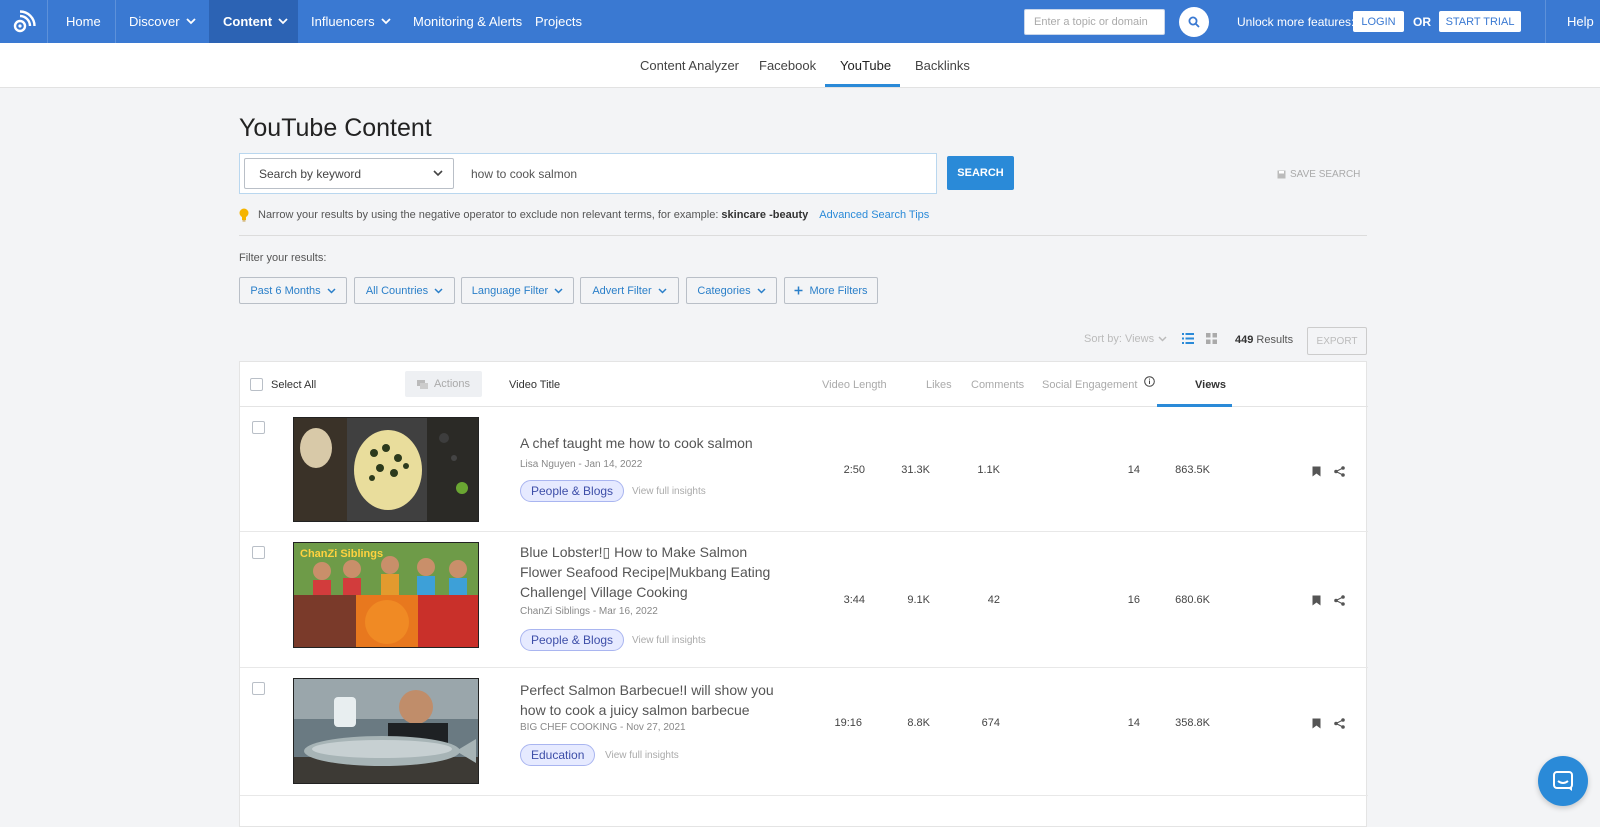 This screenshot has width=1600, height=827. Describe the element at coordinates (1210, 384) in the screenshot. I see `col-views: Views` at that location.